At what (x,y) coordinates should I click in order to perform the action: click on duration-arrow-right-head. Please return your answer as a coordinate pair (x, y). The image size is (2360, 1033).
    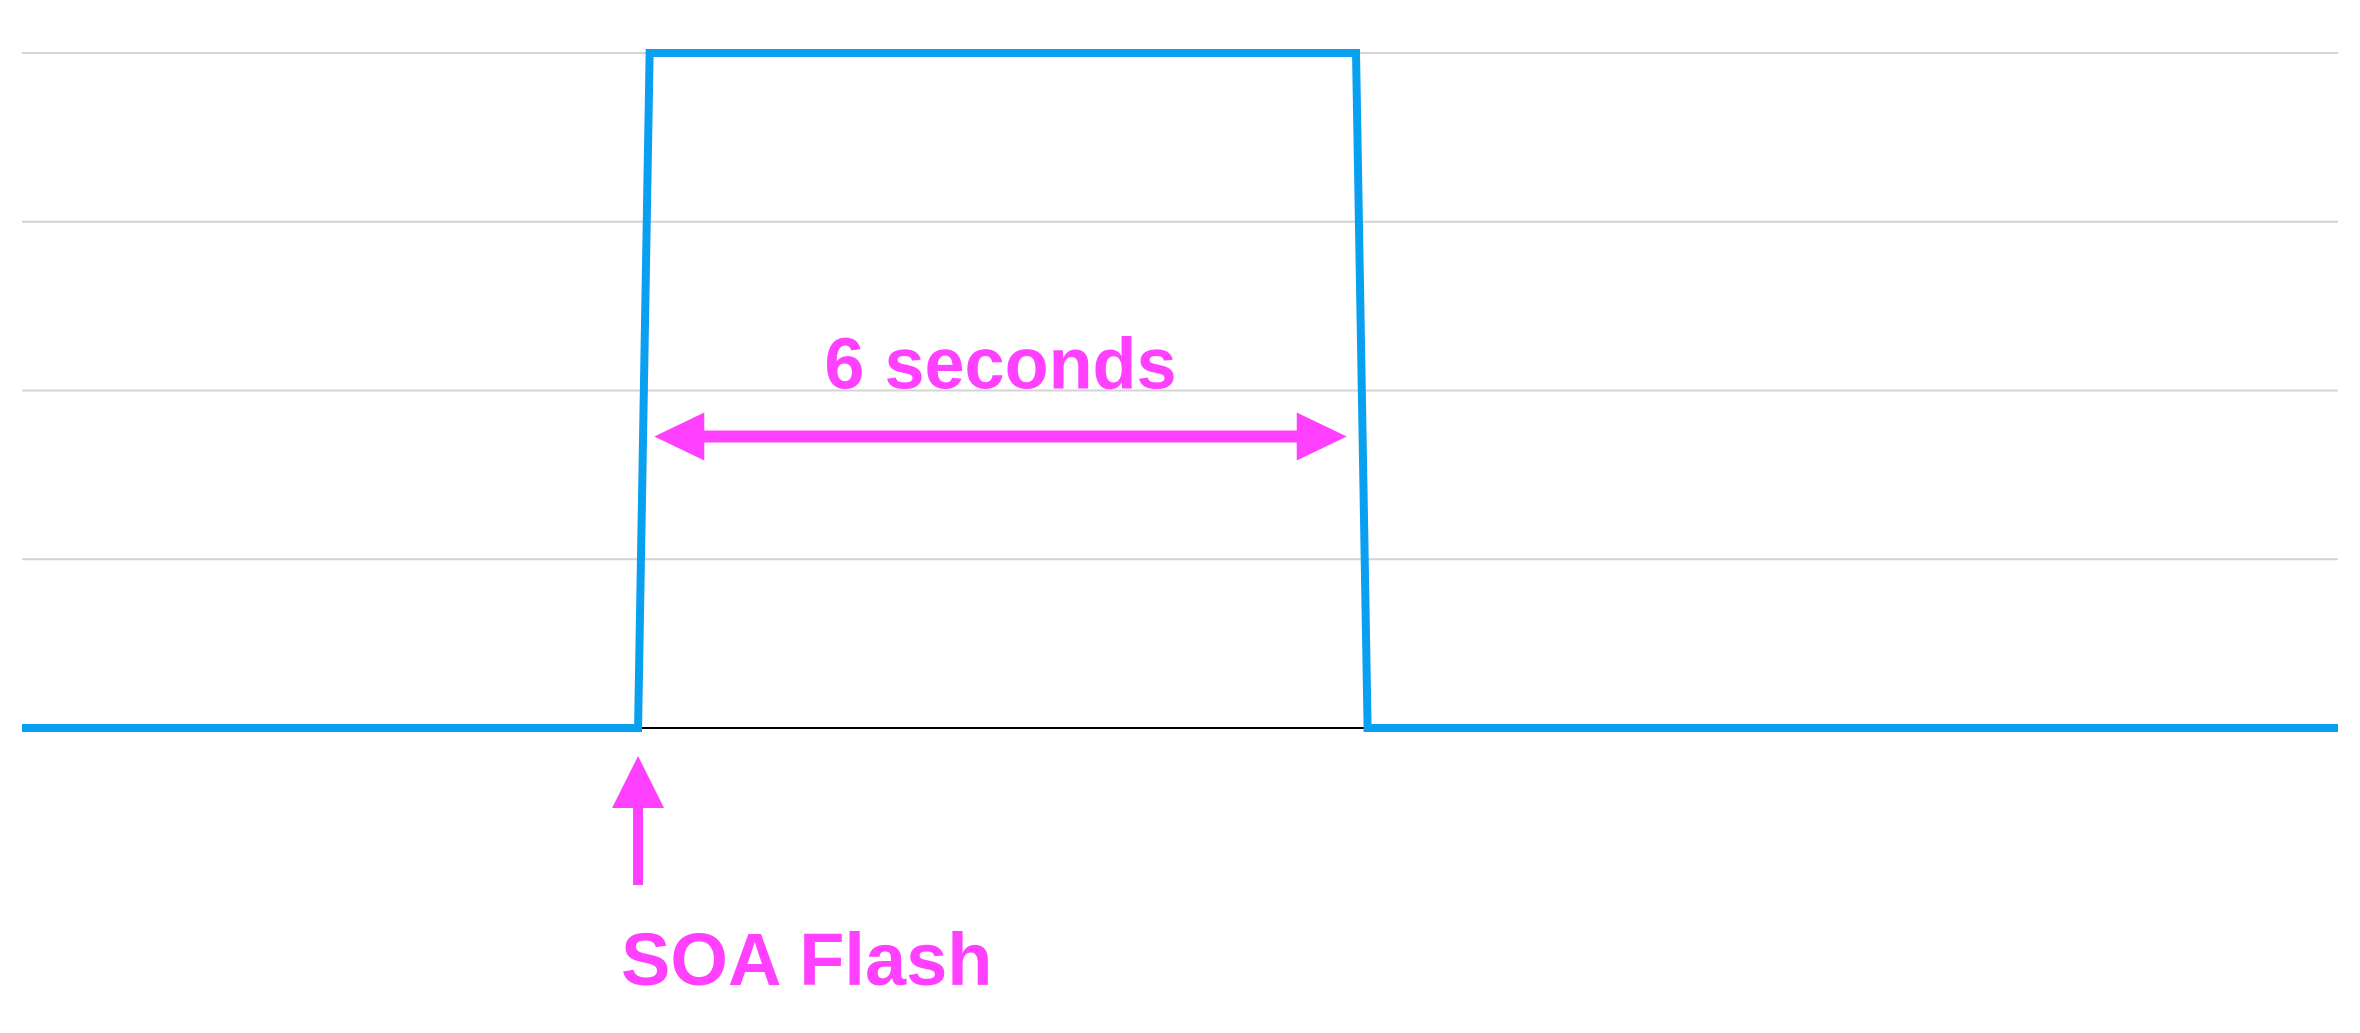
    Looking at the image, I should click on (1321, 436).